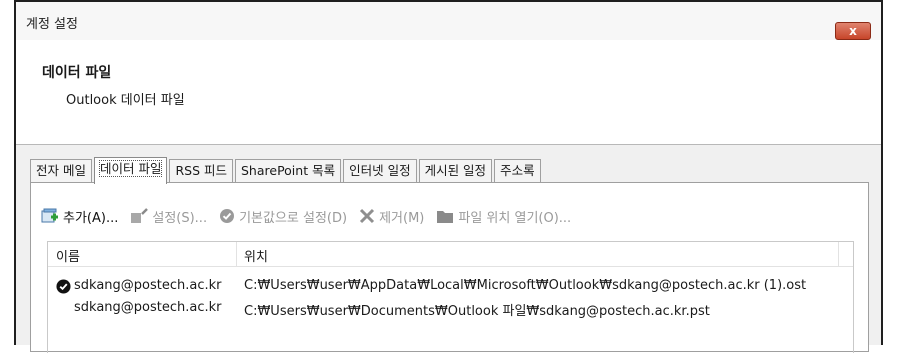  What do you see at coordinates (77, 73) in the screenshot?
I see `section-title: 데이터 파일` at bounding box center [77, 73].